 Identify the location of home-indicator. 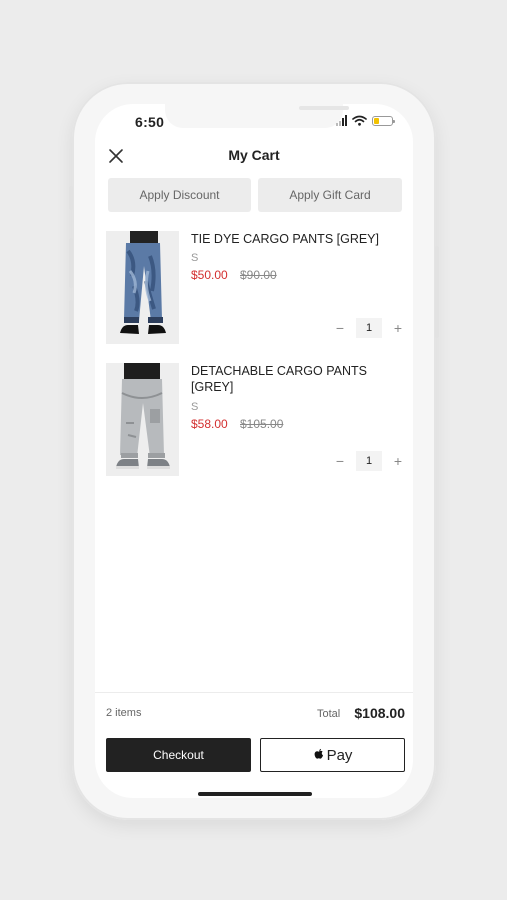
(255, 794).